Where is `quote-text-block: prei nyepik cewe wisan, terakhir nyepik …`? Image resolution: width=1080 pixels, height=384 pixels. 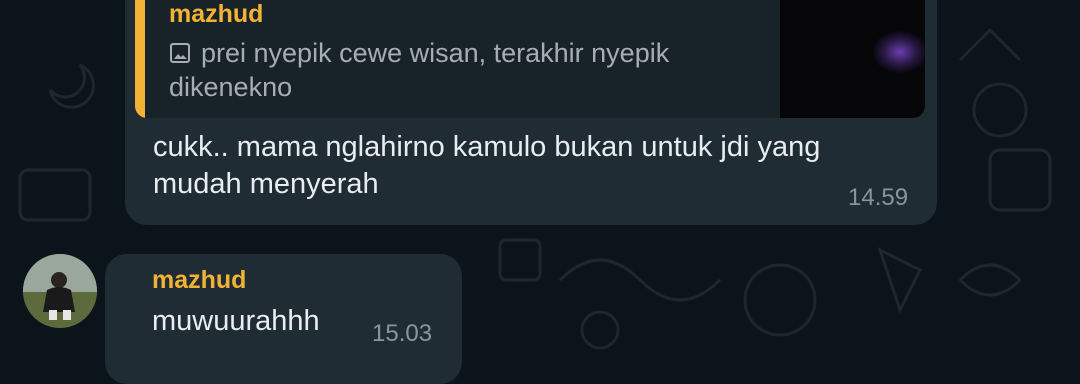 quote-text-block: prei nyepik cewe wisan, terakhir nyepik … is located at coordinates (469, 70).